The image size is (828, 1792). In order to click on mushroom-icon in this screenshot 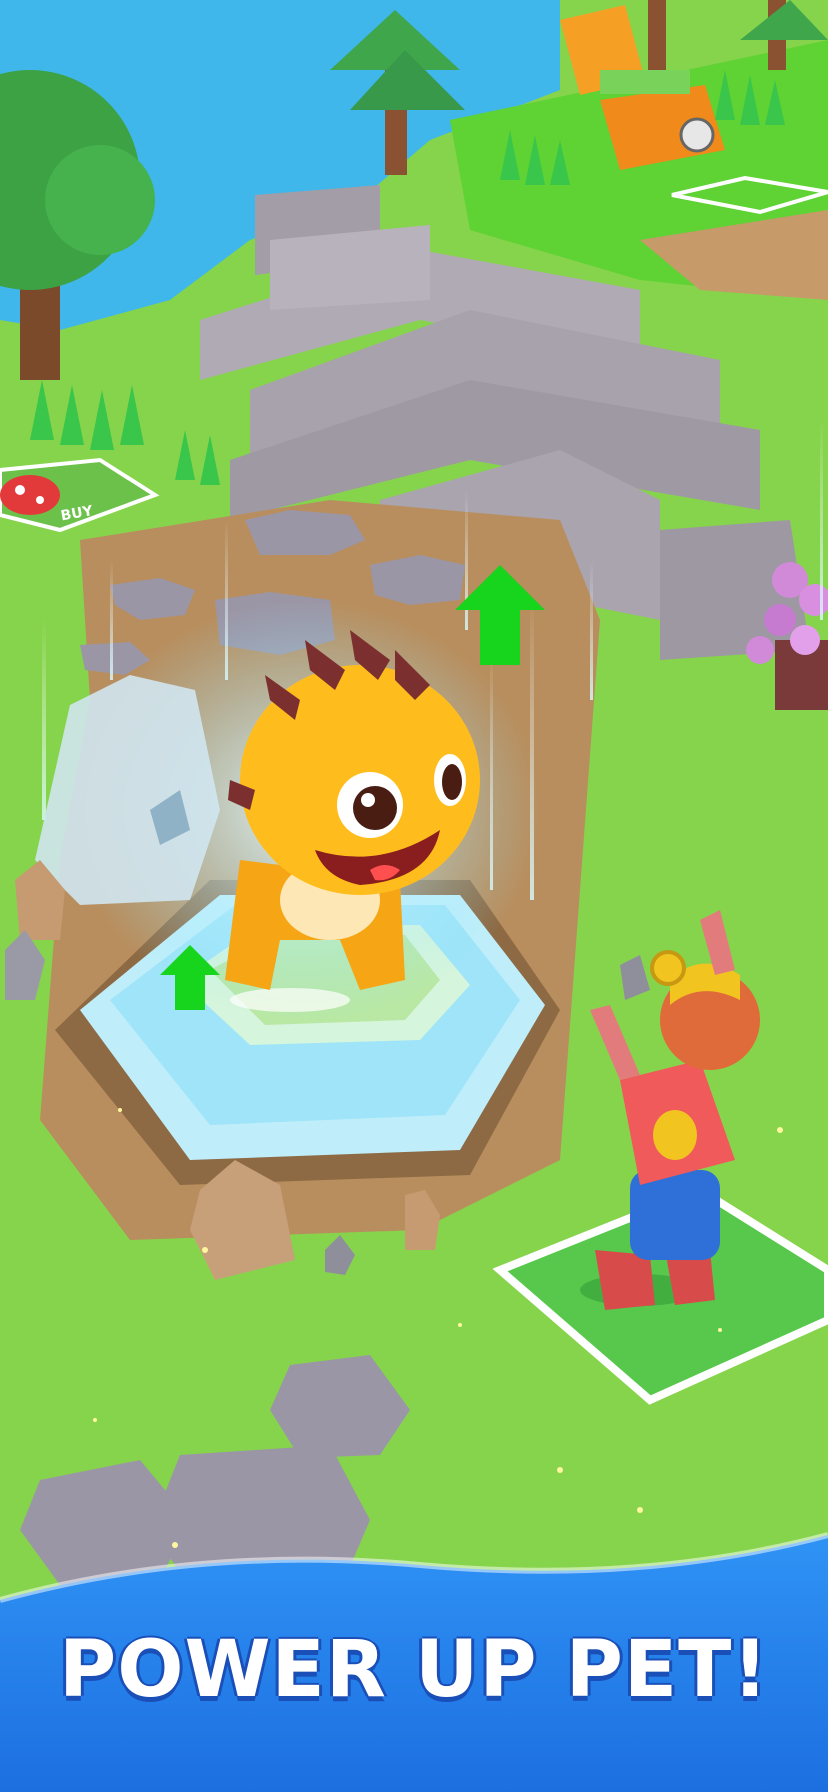, I will do `click(30, 495)`.